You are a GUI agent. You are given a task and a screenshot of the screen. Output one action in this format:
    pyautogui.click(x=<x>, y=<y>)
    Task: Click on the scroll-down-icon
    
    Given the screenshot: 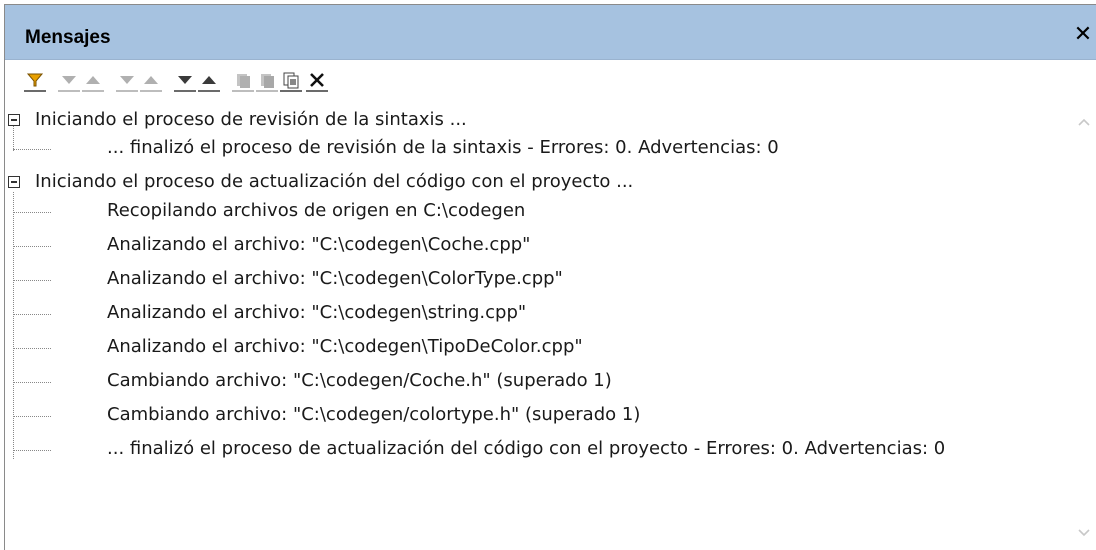 What is the action you would take?
    pyautogui.click(x=1084, y=533)
    